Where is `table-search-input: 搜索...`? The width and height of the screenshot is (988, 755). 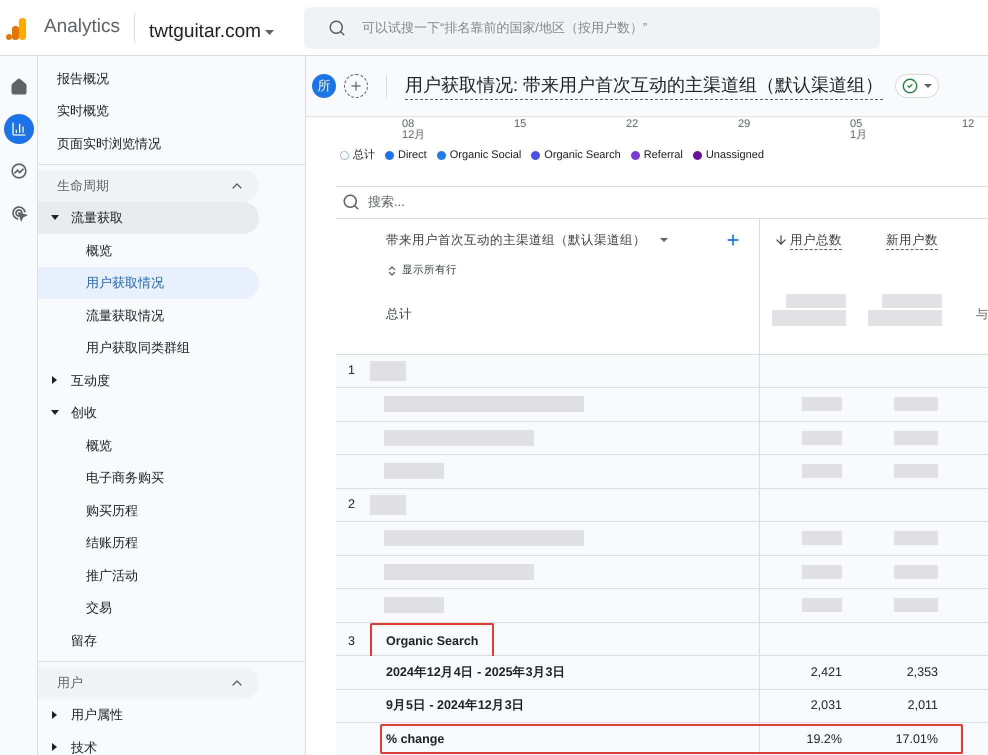 table-search-input: 搜索... is located at coordinates (675, 202).